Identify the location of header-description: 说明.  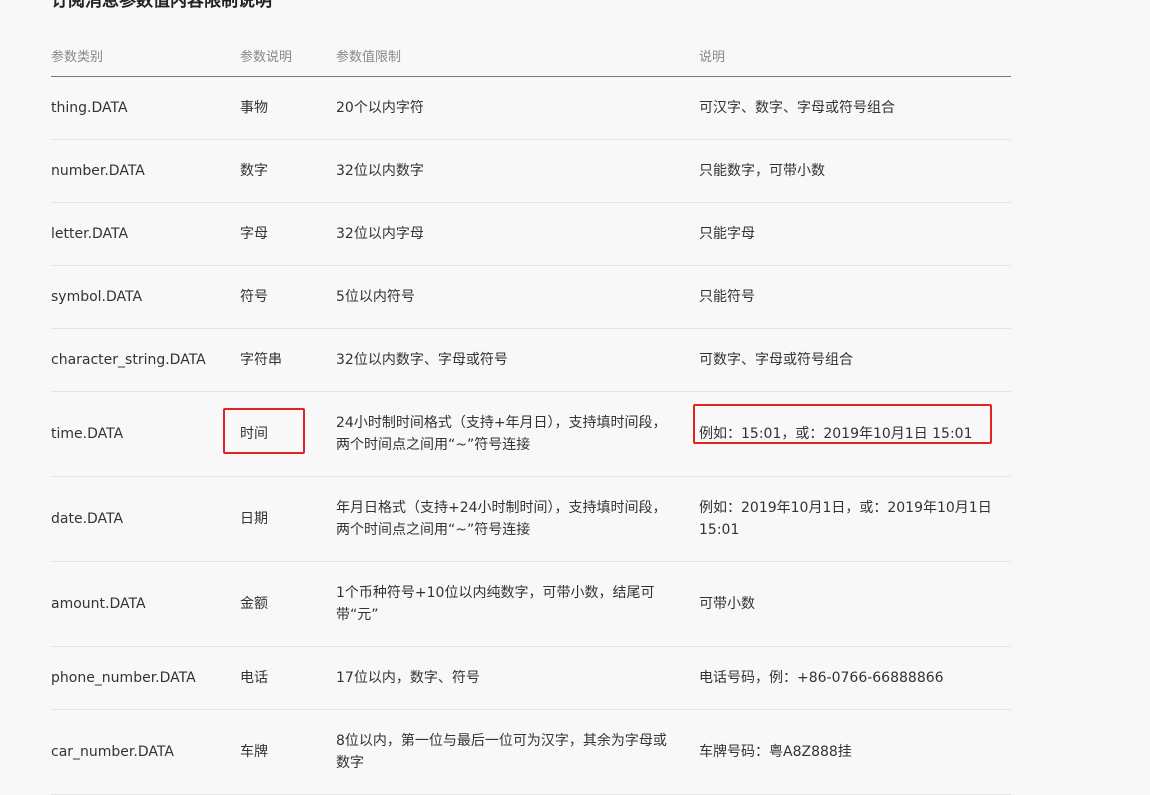
(855, 55).